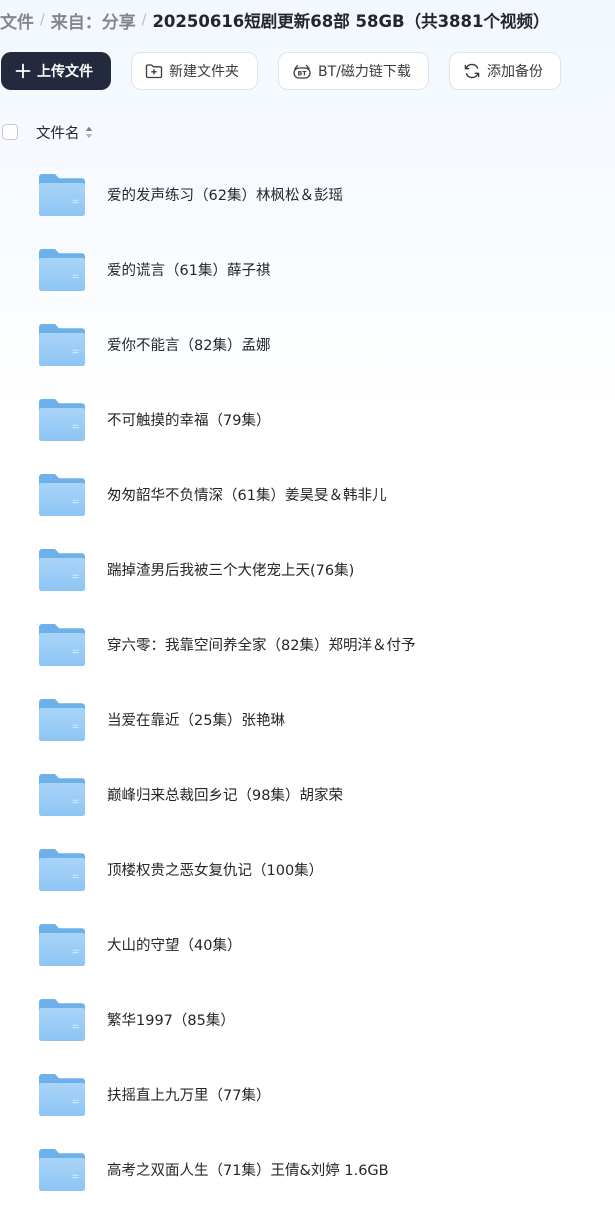 This screenshot has width=615, height=1208. Describe the element at coordinates (307, 1019) in the screenshot. I see `folder-row: 繁华1997（85集）` at that location.